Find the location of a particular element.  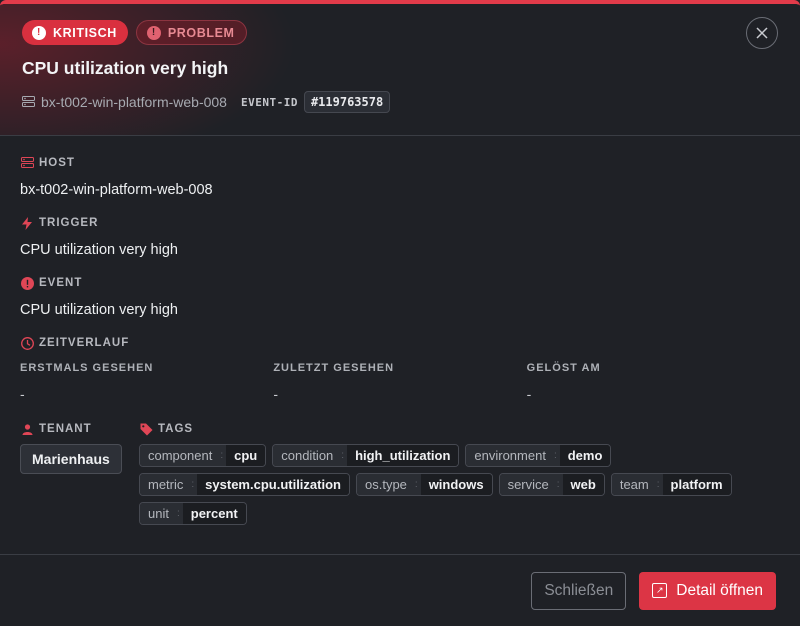

status-badge-label: PROBLEM is located at coordinates (201, 32).